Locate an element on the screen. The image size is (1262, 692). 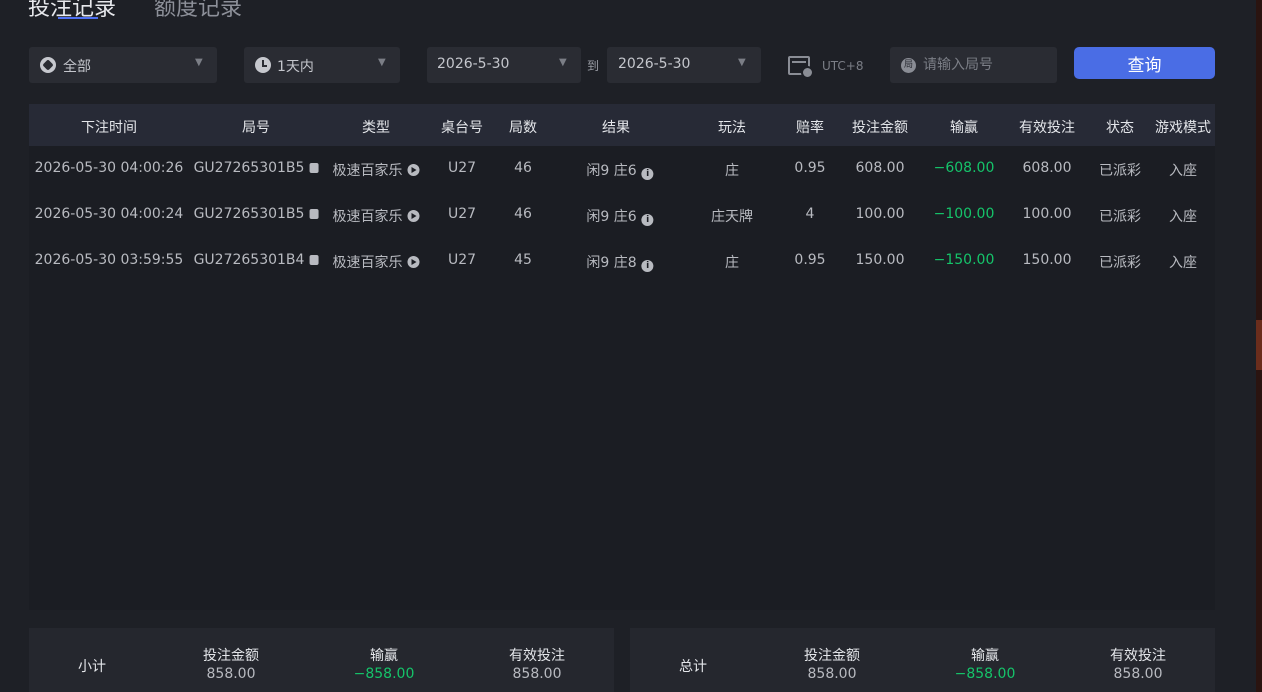
background-glow is located at coordinates (1259, 345).